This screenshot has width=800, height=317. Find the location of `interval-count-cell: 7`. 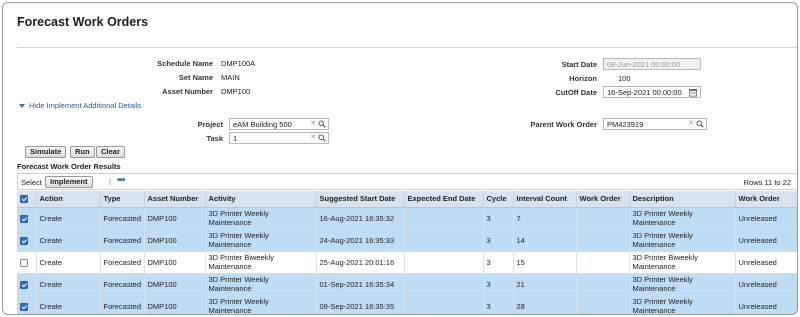

interval-count-cell: 7 is located at coordinates (545, 218).